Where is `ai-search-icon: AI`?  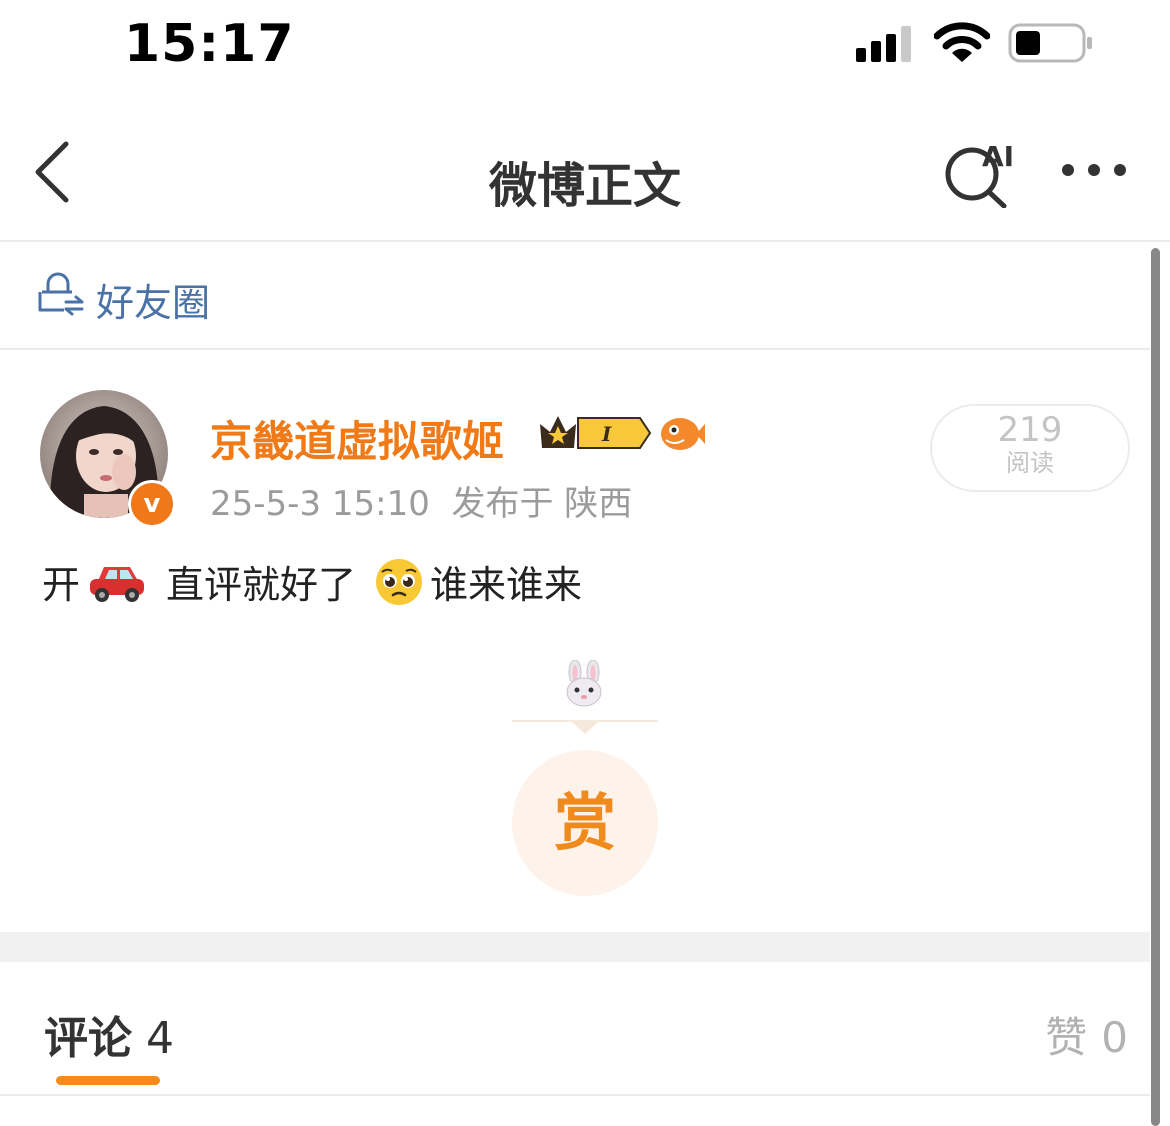 ai-search-icon: AI is located at coordinates (983, 172).